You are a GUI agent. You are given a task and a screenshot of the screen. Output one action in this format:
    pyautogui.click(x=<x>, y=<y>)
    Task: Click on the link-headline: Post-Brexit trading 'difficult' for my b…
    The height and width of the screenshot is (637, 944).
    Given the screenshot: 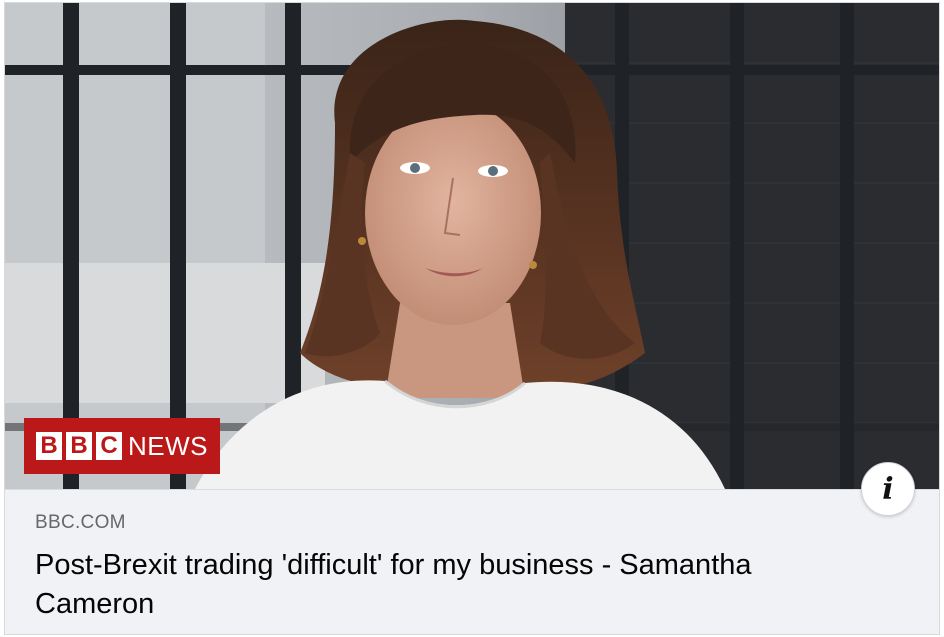 What is the action you would take?
    pyautogui.click(x=455, y=585)
    